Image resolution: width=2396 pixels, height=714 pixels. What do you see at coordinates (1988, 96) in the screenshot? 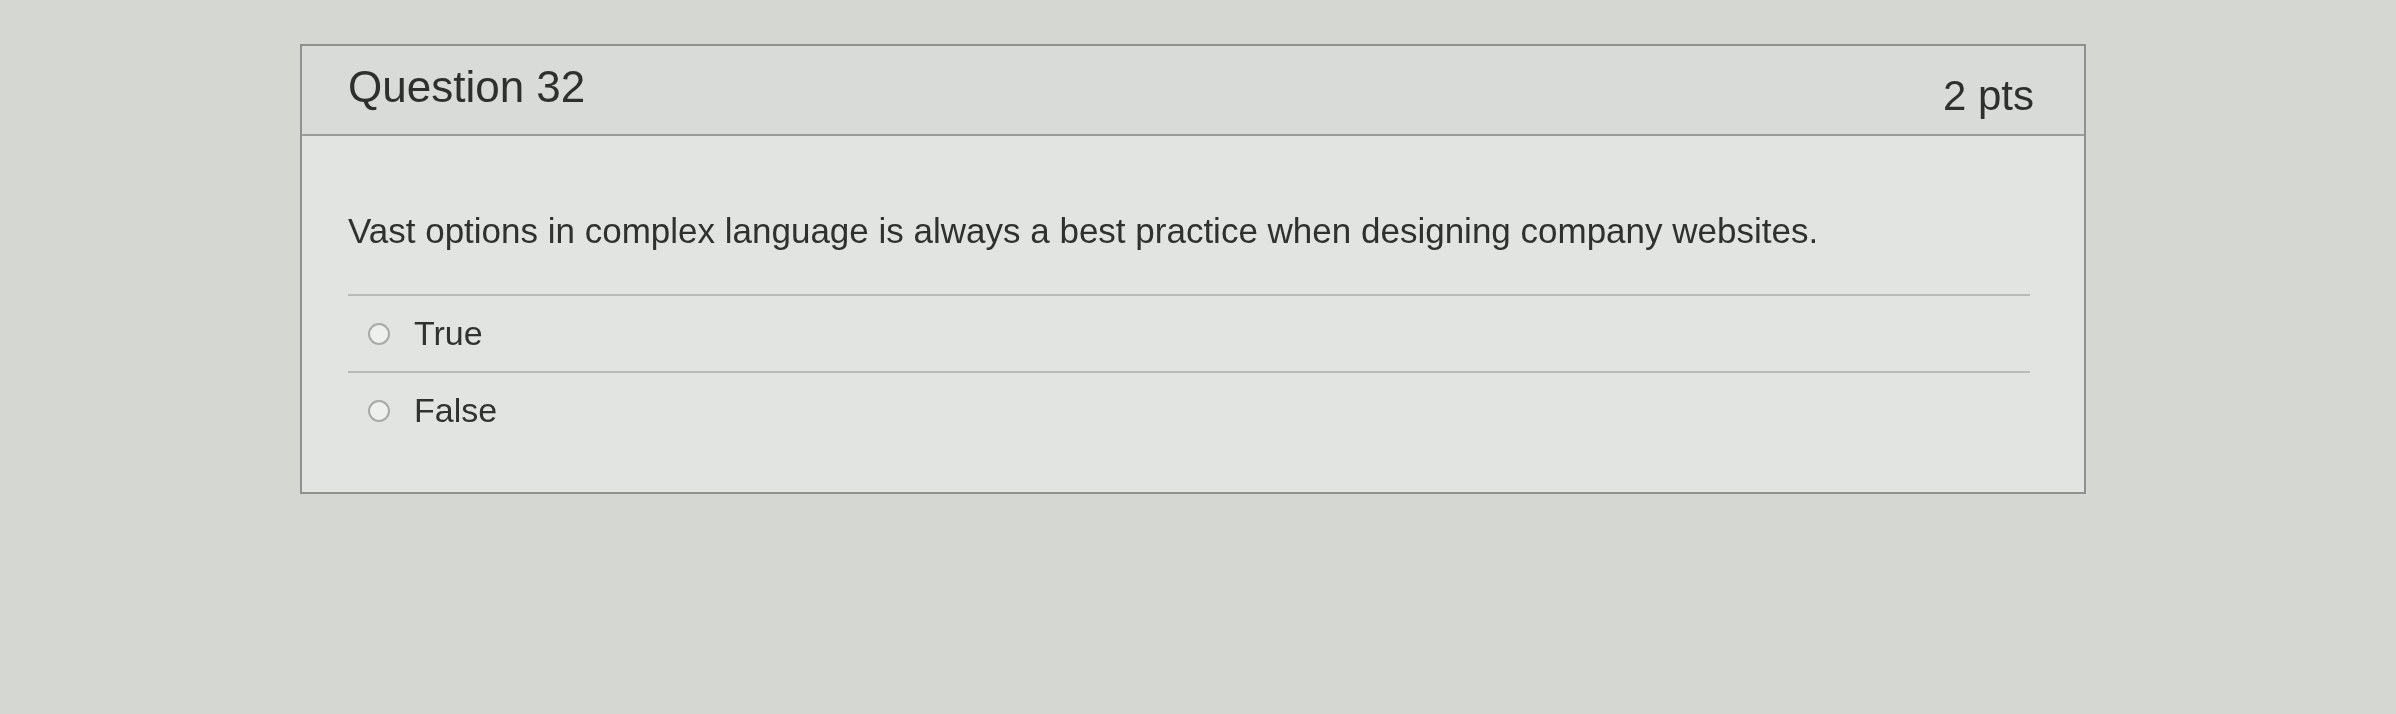
I see `points-label: 2 pts` at bounding box center [1988, 96].